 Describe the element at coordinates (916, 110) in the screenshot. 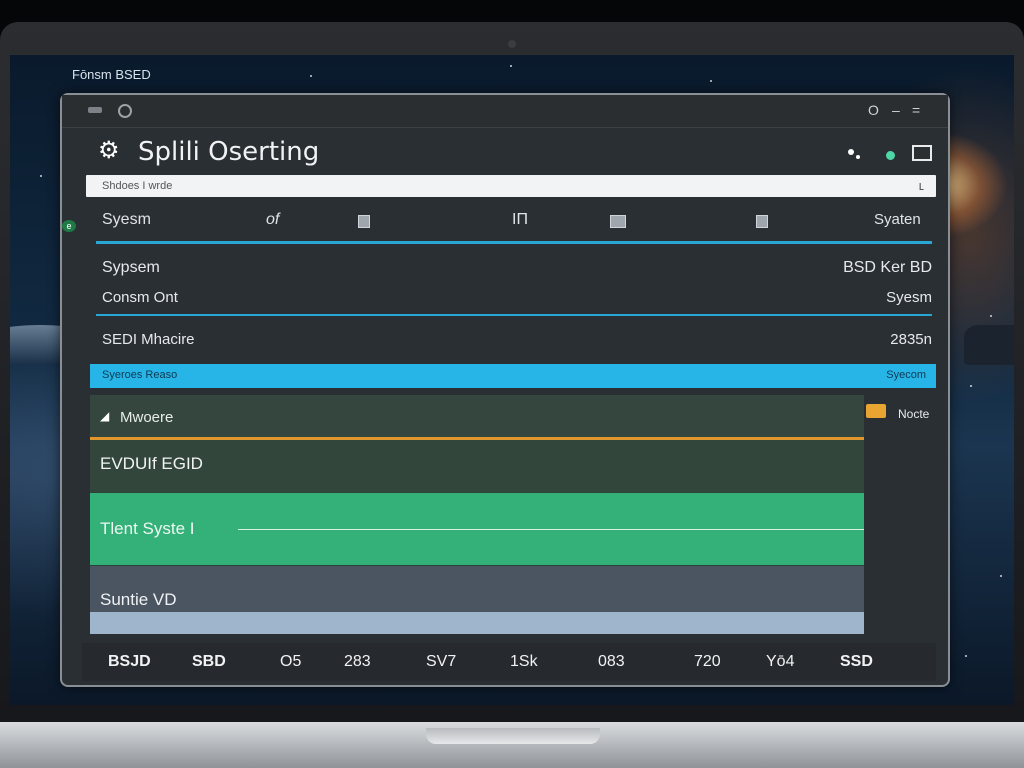

I see `maximize-button: =` at that location.